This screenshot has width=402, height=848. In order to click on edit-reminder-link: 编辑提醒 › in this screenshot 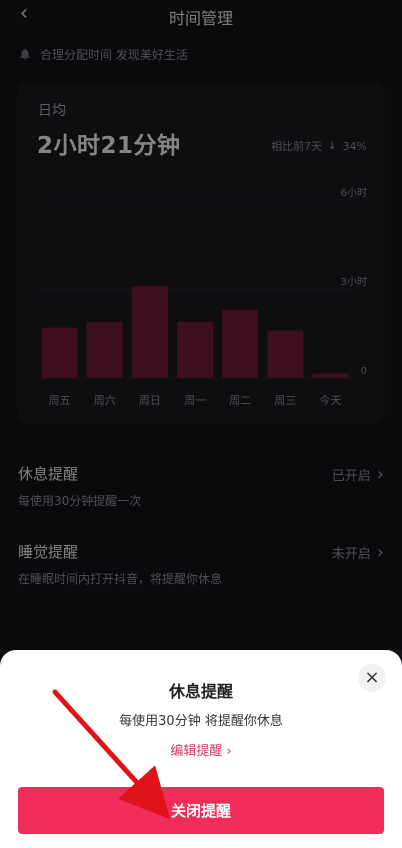, I will do `click(201, 749)`.